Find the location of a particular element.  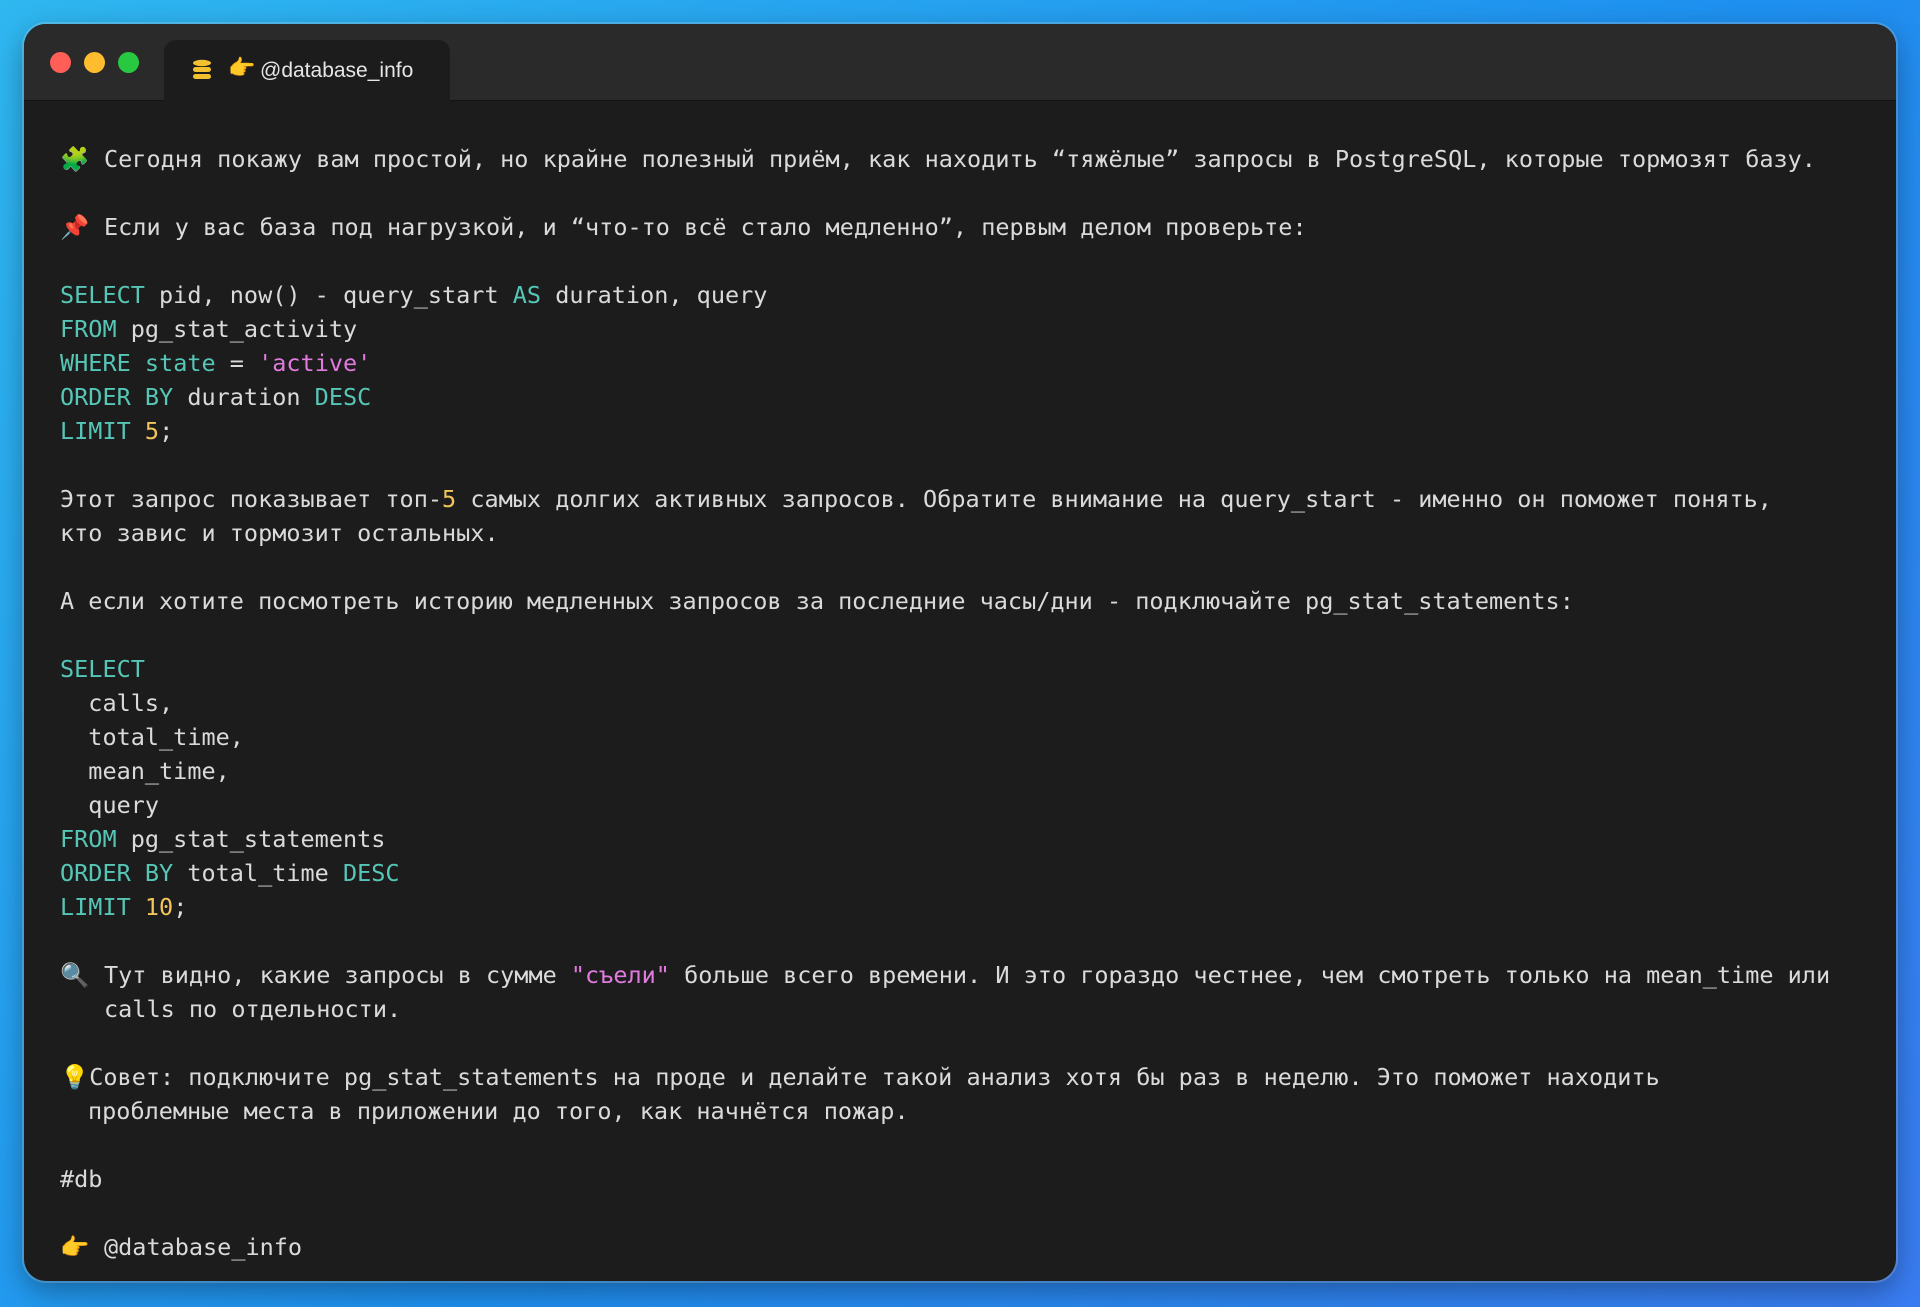

explanation-line: кто завис и тормозит остальных. is located at coordinates (279, 533).